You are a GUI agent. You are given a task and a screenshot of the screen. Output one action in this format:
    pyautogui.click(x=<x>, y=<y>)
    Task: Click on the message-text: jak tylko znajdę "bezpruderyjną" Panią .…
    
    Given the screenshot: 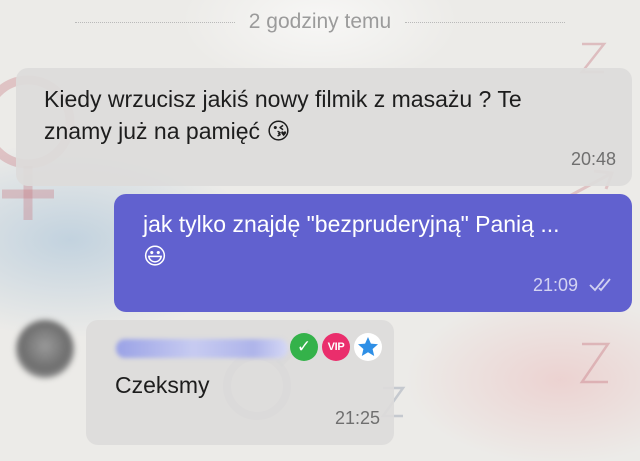 What is the action you would take?
    pyautogui.click(x=378, y=240)
    